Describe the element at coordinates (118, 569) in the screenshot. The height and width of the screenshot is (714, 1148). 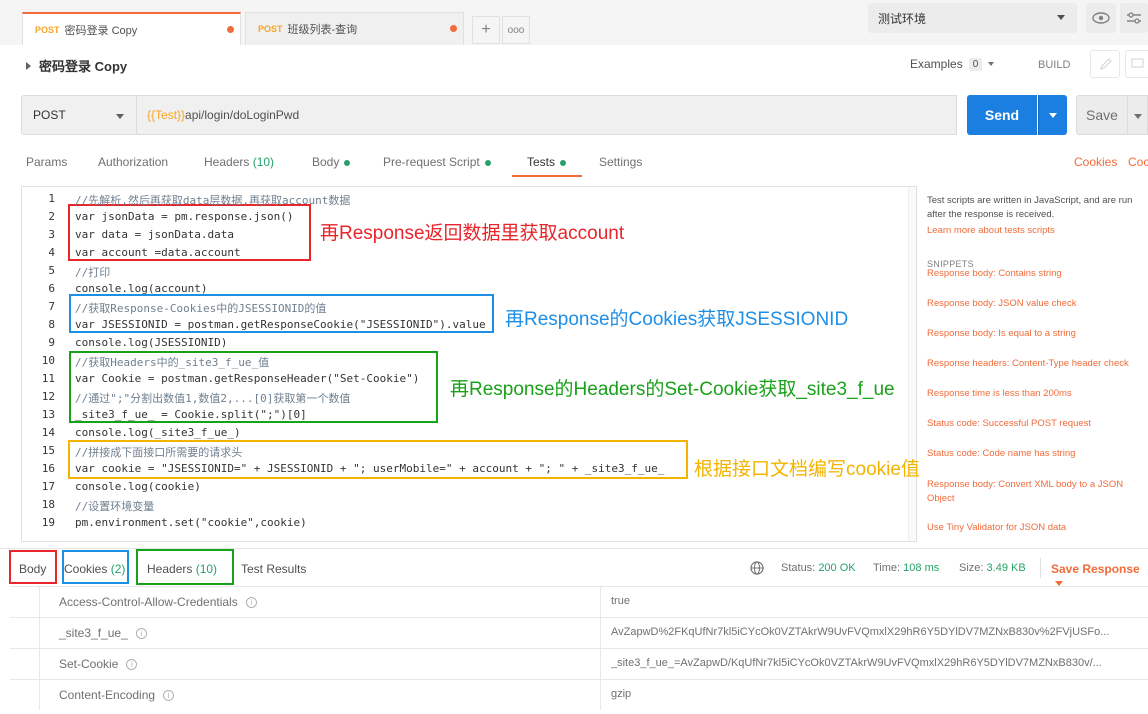
I see `response-tab-cookies-count: (2)` at that location.